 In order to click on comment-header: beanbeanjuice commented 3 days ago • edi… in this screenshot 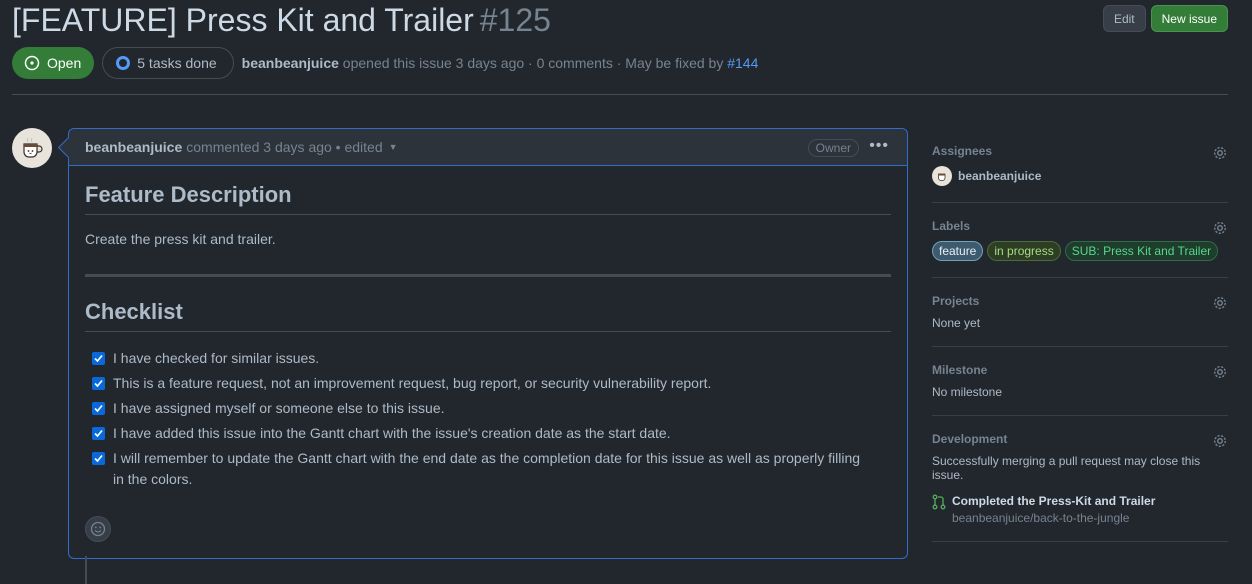, I will do `click(488, 147)`.